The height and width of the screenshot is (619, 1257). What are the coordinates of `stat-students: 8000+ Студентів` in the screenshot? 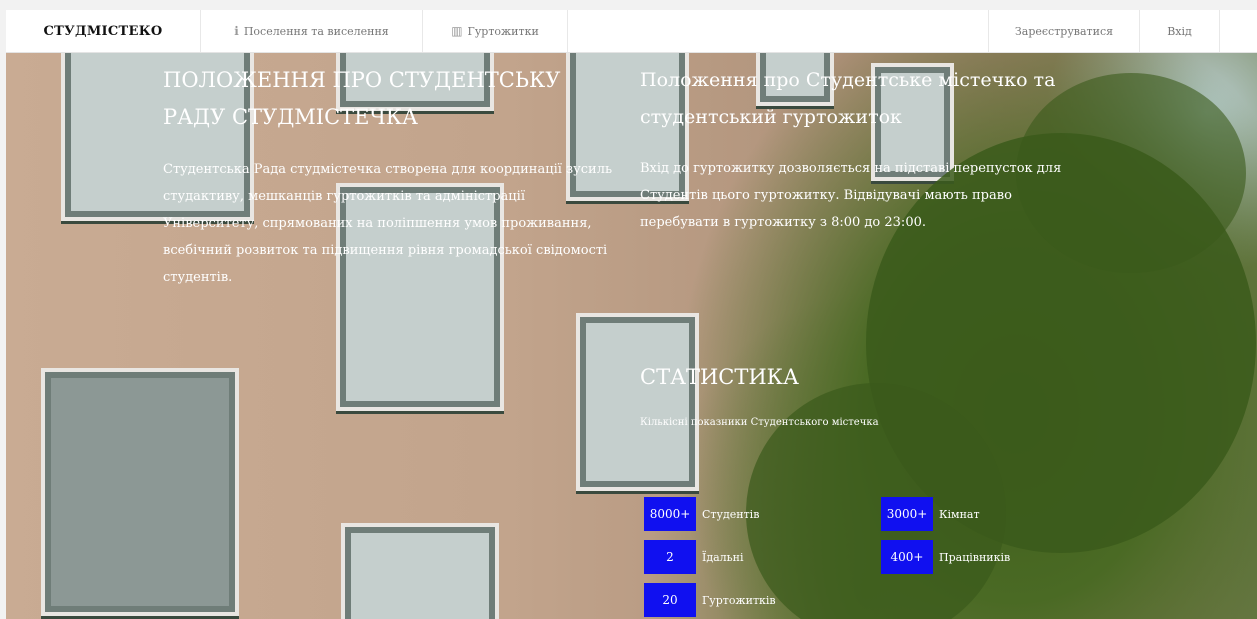 It's located at (701, 514).